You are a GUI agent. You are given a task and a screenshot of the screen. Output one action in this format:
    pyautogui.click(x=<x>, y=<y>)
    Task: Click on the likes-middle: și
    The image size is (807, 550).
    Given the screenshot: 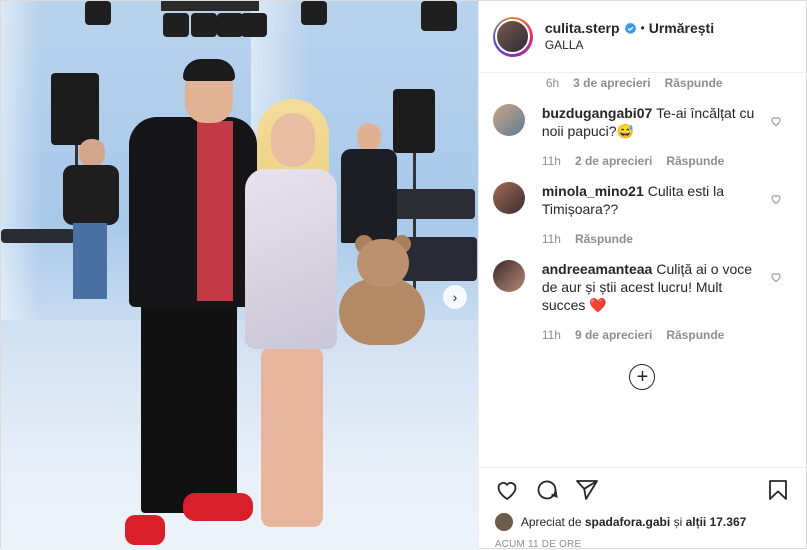 What is the action you would take?
    pyautogui.click(x=678, y=522)
    